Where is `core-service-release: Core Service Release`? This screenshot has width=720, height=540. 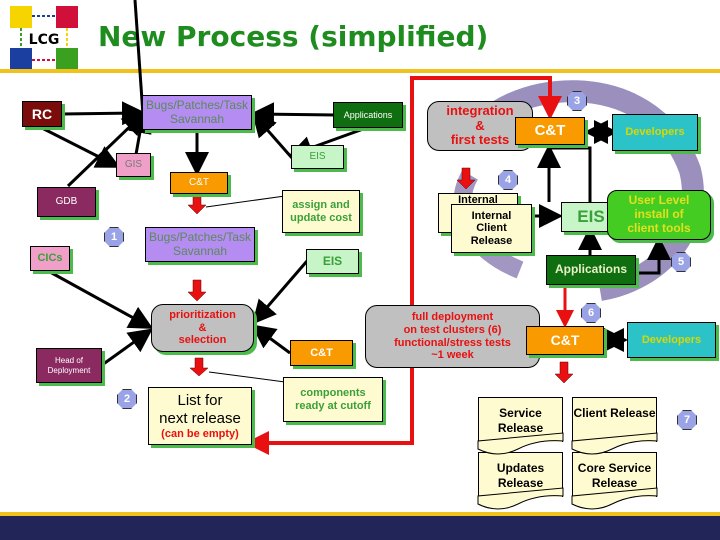 core-service-release: Core Service Release is located at coordinates (614, 474).